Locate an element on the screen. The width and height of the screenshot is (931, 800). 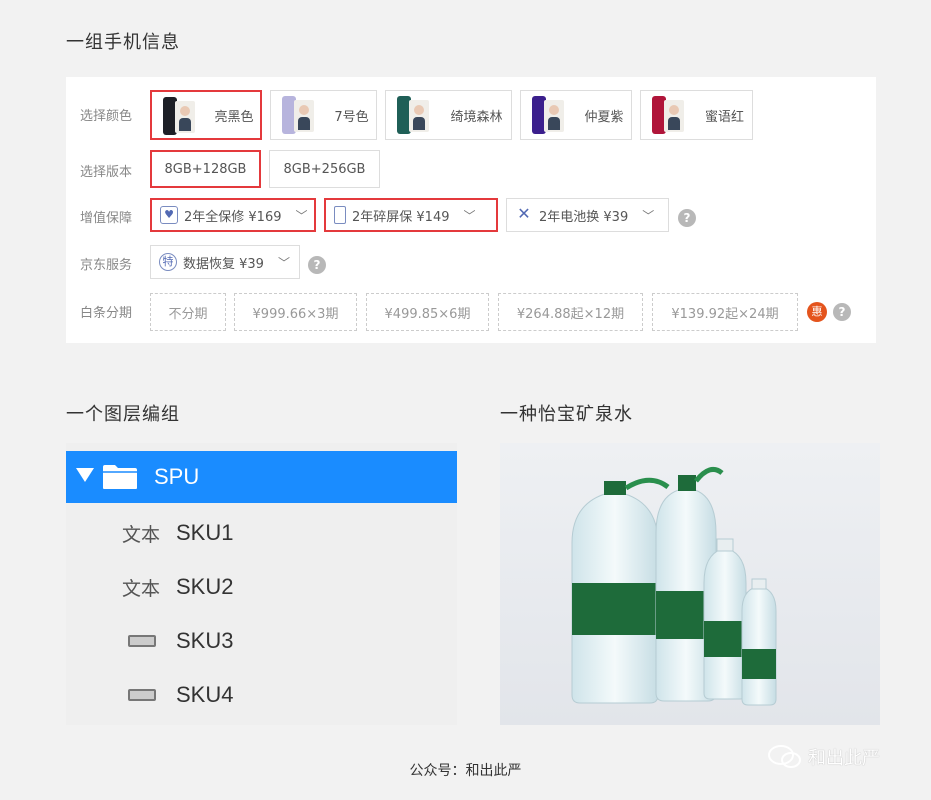
water-bottles-photo is located at coordinates (690, 584).